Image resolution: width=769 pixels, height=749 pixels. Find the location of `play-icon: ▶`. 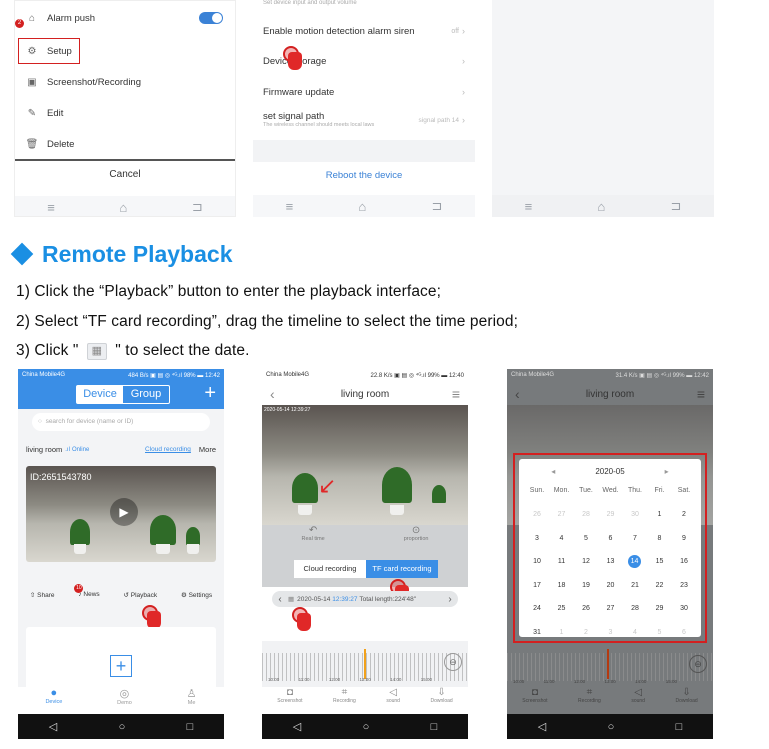

play-icon: ▶ is located at coordinates (124, 512).